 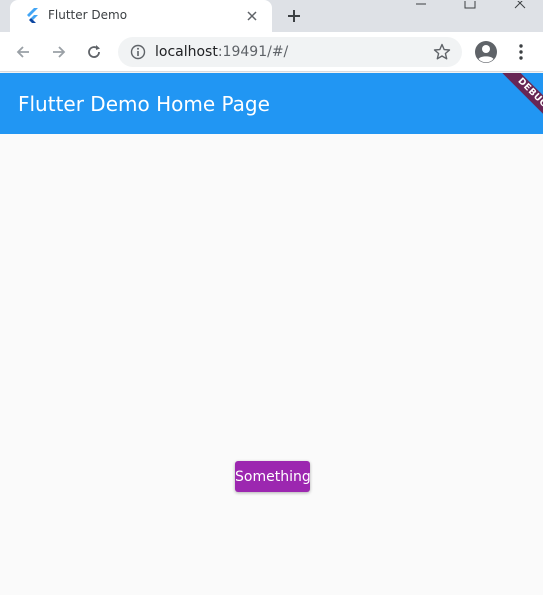 I want to click on url-text: localhost:19491/#/, so click(x=221, y=52).